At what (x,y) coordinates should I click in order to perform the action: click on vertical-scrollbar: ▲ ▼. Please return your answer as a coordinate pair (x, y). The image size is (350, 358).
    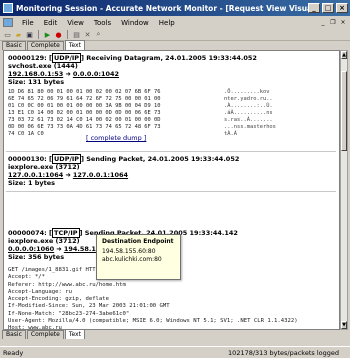
    Looking at the image, I should click on (344, 190).